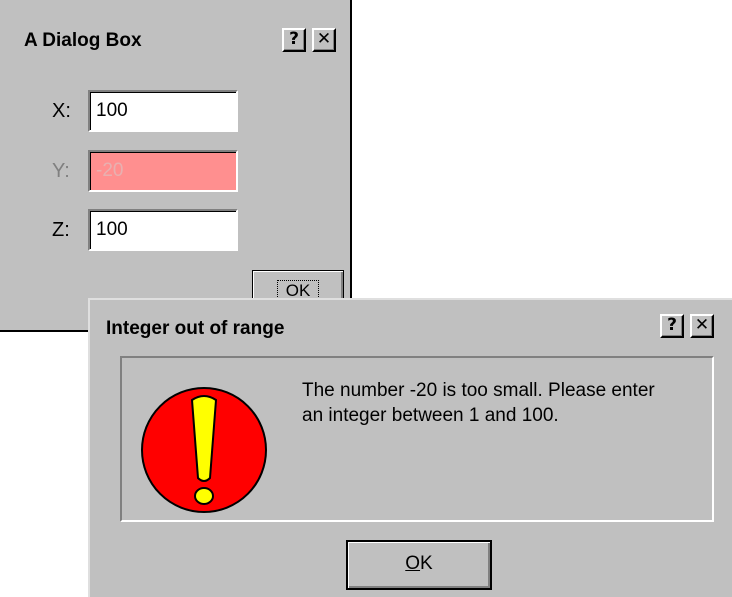  I want to click on error-help-button: ?, so click(672, 326).